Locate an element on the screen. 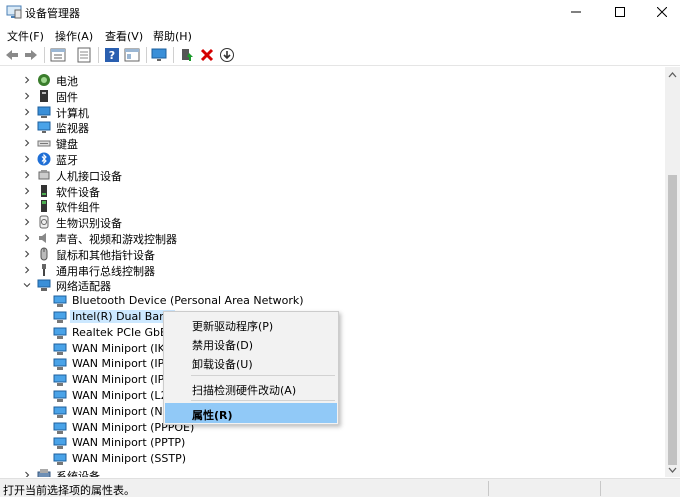 The image size is (680, 497). back-icon is located at coordinates (12, 55).